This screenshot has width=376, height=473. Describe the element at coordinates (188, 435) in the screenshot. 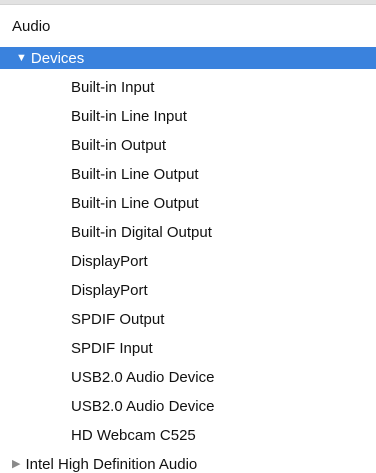

I see `list-item: HD Webcam C525` at that location.